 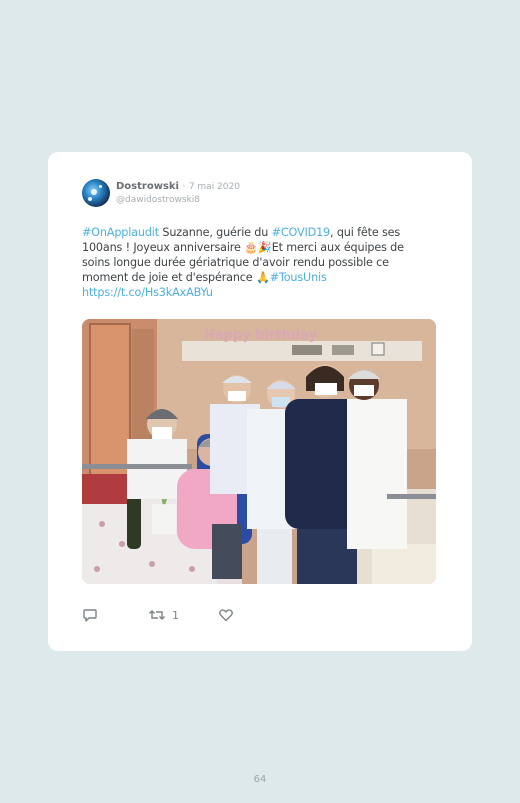 I want to click on avatar, so click(x=96, y=193).